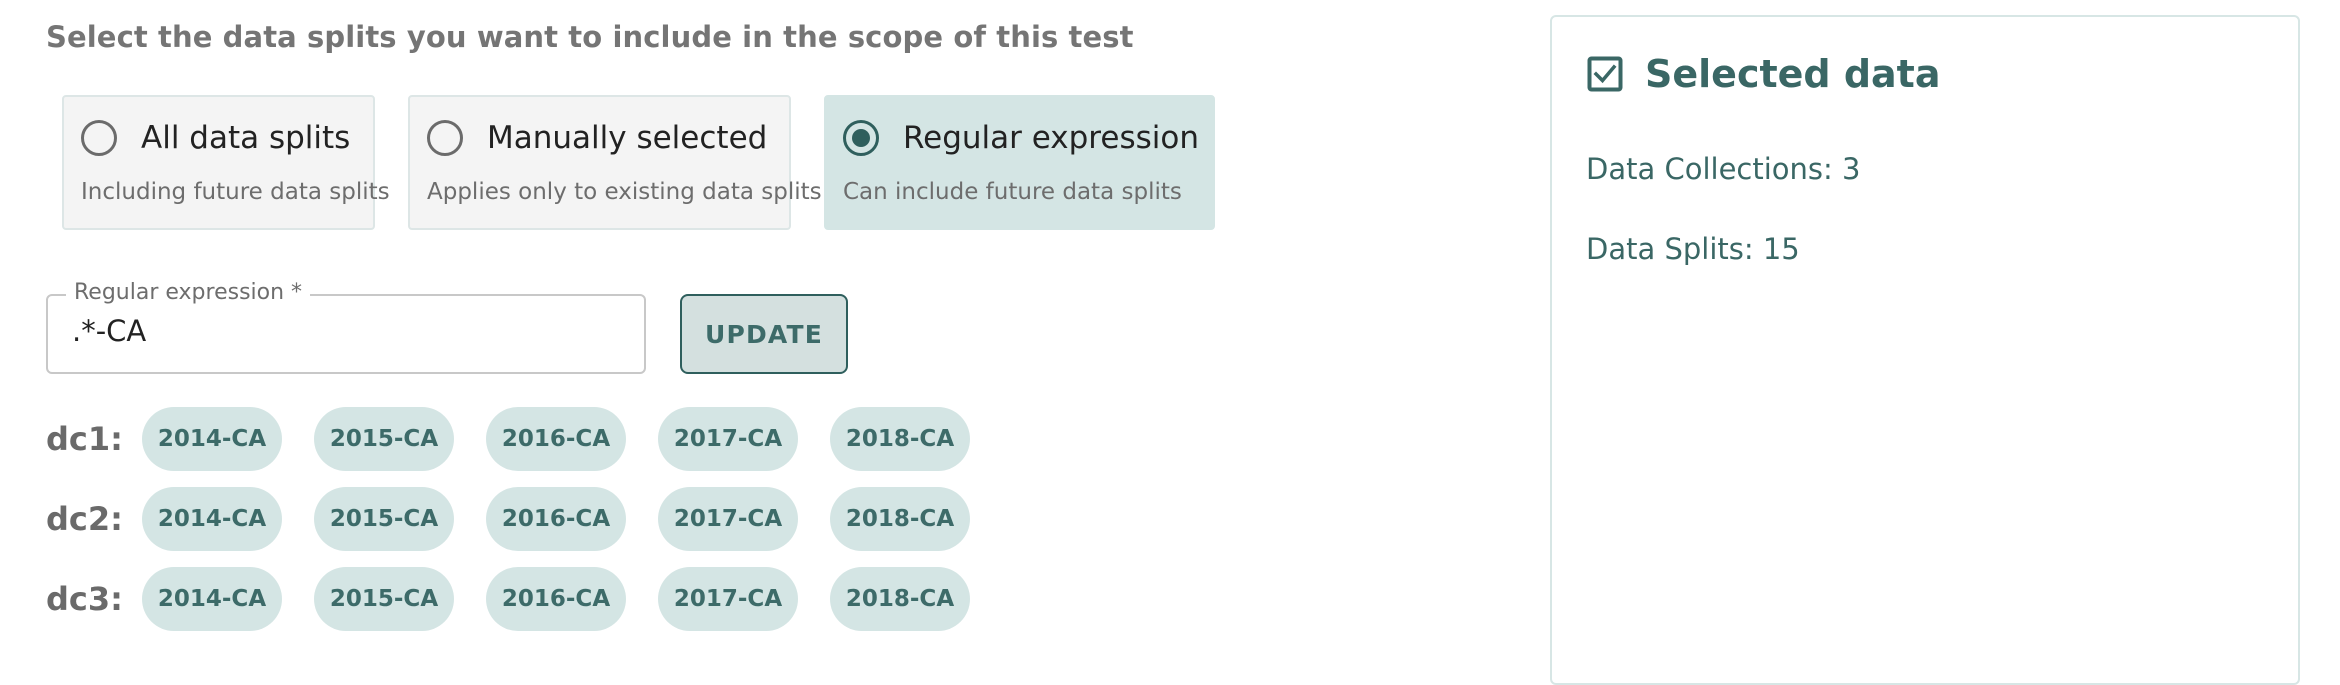  Describe the element at coordinates (84, 519) in the screenshot. I see `collection-label: dc2:` at that location.